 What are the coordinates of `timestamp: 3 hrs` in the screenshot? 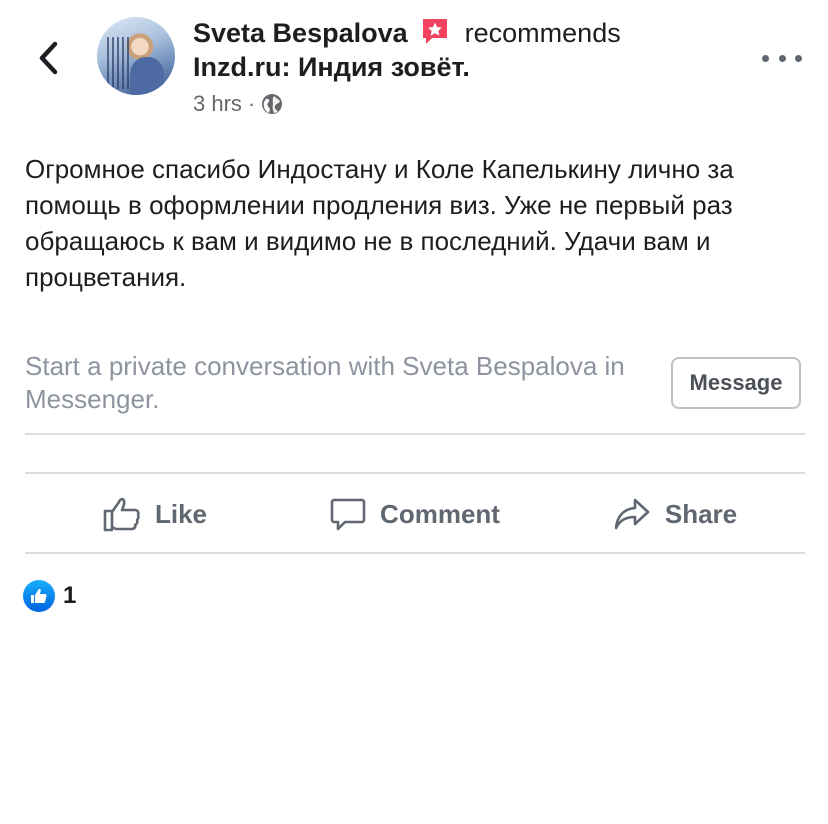 It's located at (217, 104).